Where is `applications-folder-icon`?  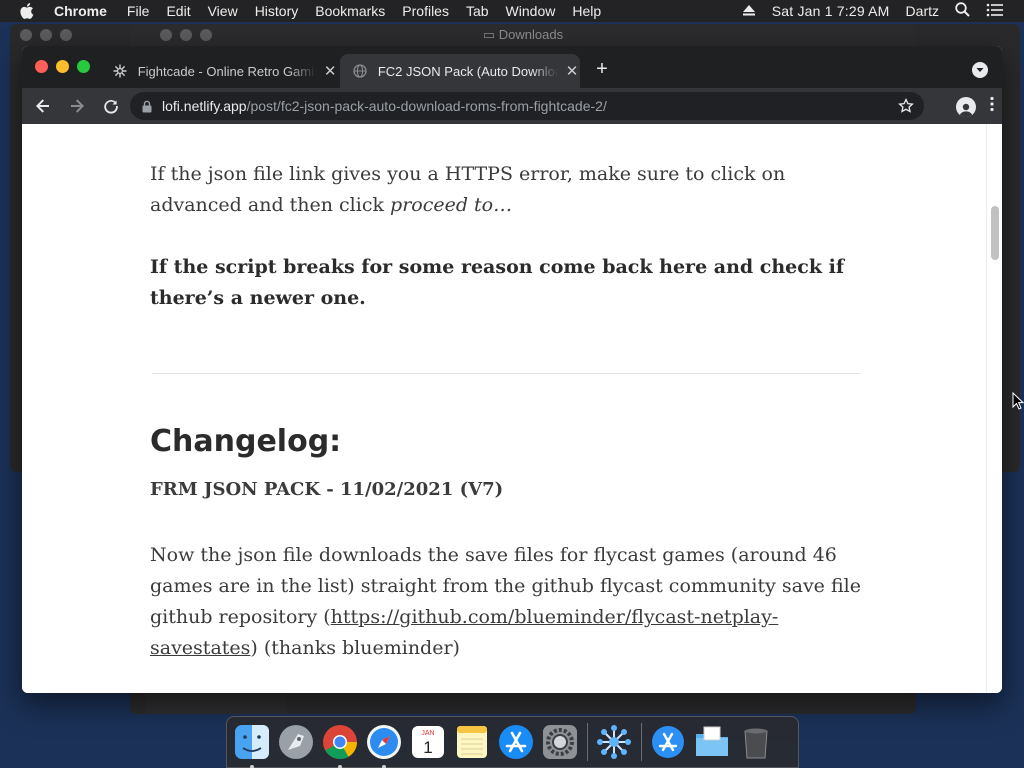 applications-folder-icon is located at coordinates (668, 742).